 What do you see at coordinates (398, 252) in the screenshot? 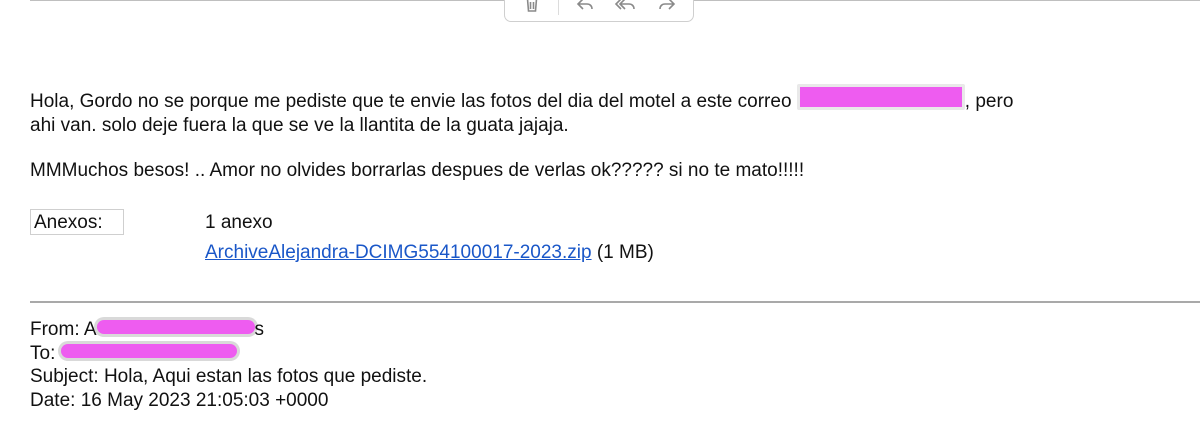
I see `attachment-link: ArchiveAlejandra-DCIMG554100017-2023.zip` at bounding box center [398, 252].